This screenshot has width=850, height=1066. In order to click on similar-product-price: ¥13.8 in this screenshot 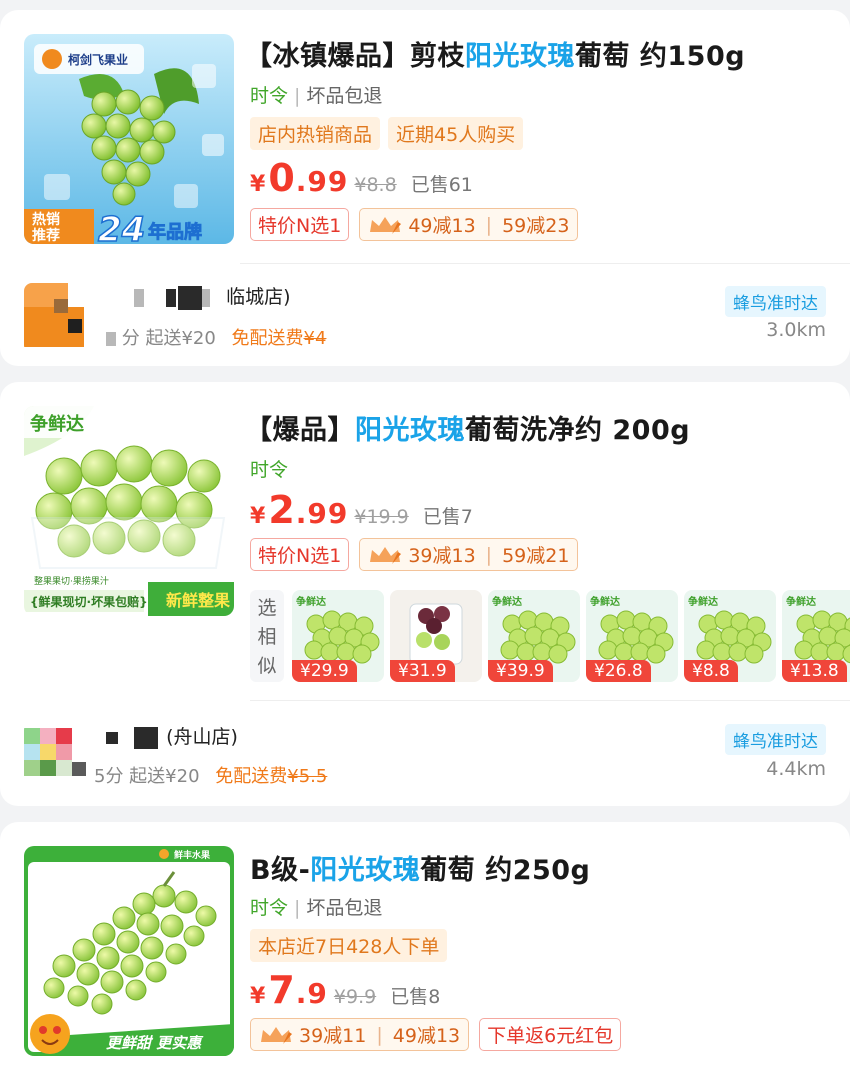, I will do `click(814, 671)`.